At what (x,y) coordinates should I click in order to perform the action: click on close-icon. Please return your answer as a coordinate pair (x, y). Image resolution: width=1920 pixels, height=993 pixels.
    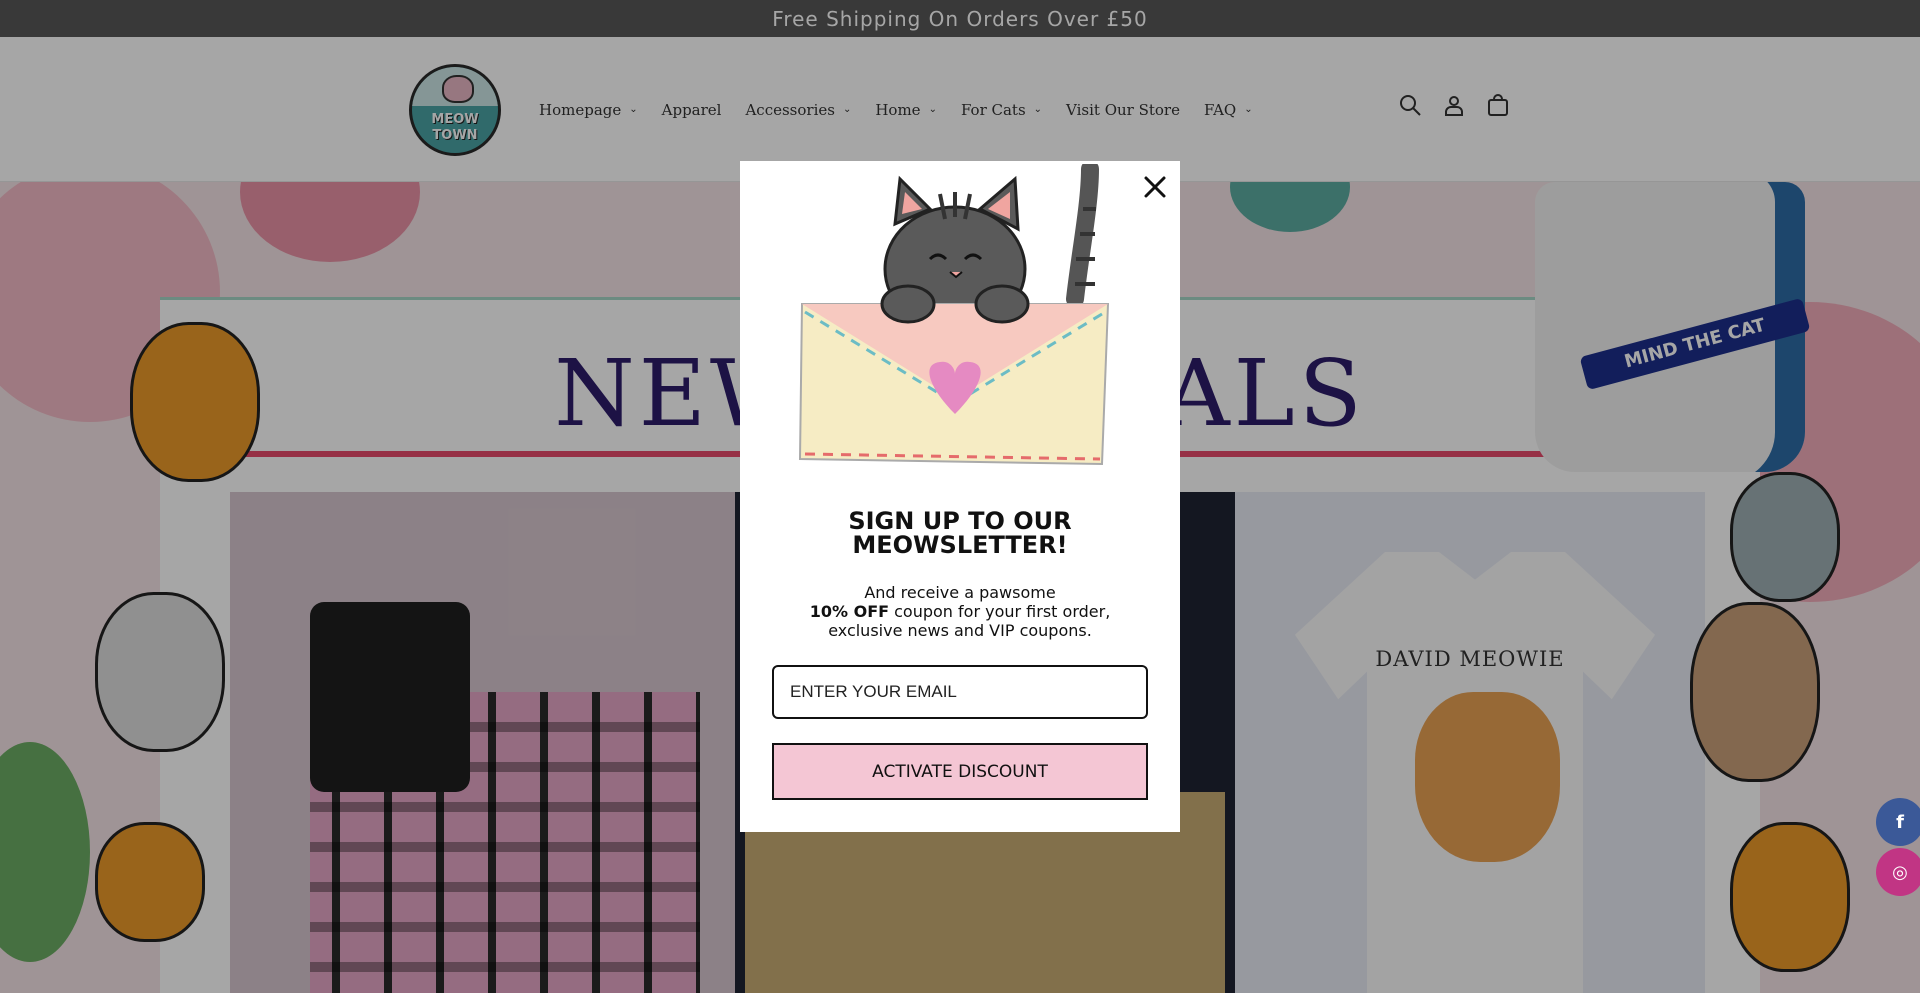
    Looking at the image, I should click on (1155, 187).